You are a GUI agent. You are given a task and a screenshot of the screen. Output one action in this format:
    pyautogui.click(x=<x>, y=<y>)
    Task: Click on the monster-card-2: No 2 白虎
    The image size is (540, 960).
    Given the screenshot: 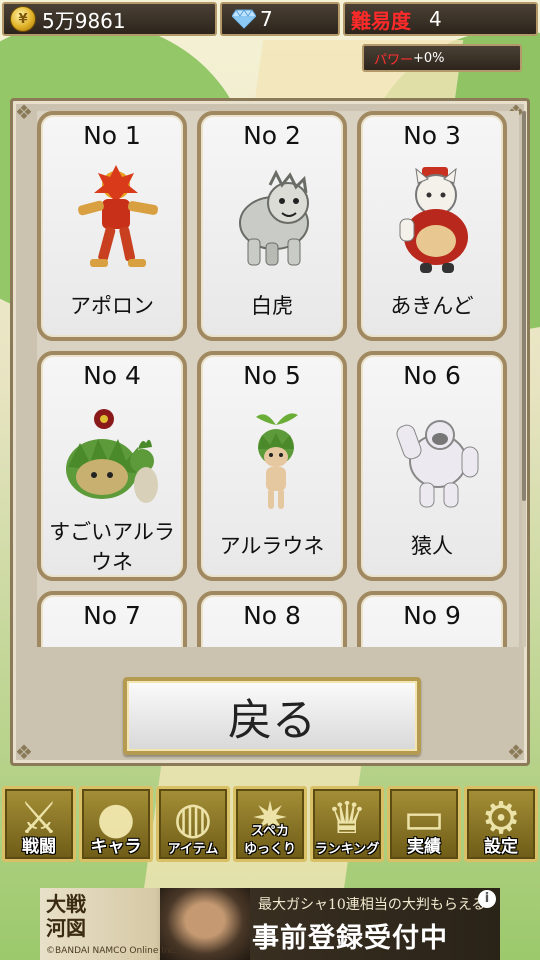 What is the action you would take?
    pyautogui.click(x=272, y=226)
    